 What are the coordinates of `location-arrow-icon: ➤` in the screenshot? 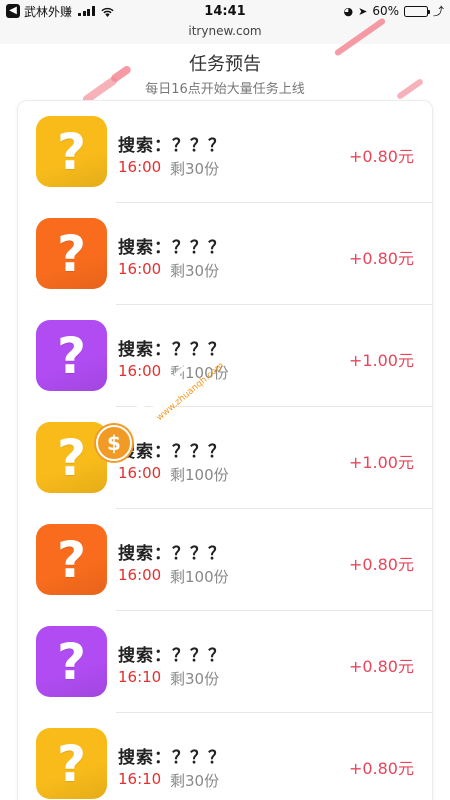 It's located at (363, 11).